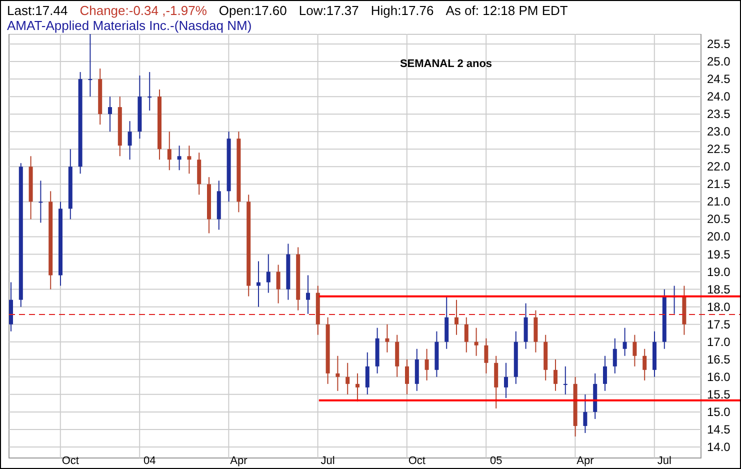 The width and height of the screenshot is (741, 469). Describe the element at coordinates (718, 114) in the screenshot. I see `y-axis-label: 23.5` at that location.